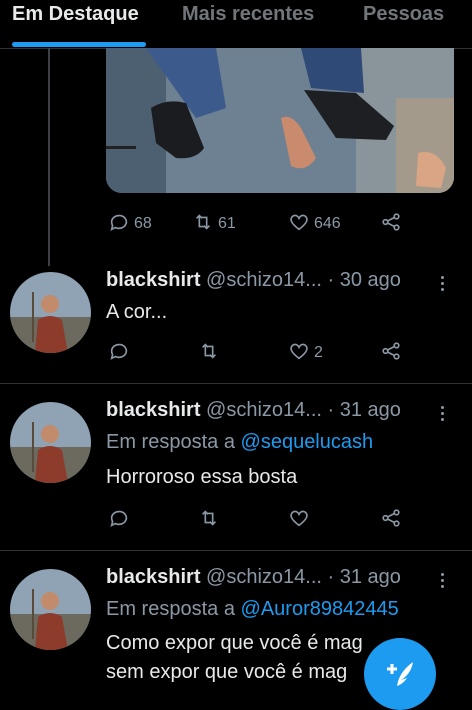 The width and height of the screenshot is (472, 710). I want to click on reply-context: Em resposta a @Auror89842445, so click(252, 609).